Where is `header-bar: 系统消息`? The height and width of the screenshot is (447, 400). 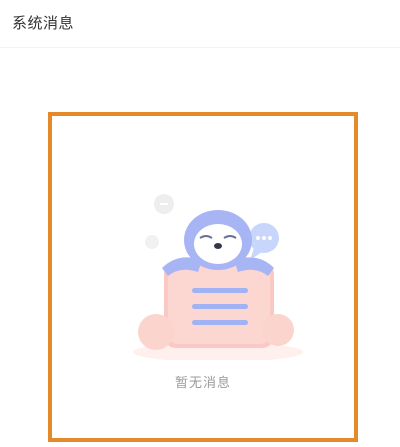 header-bar: 系统消息 is located at coordinates (200, 24).